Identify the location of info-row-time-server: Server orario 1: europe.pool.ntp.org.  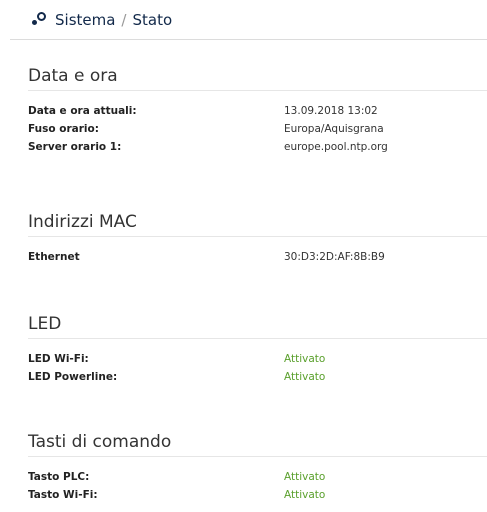
(257, 147).